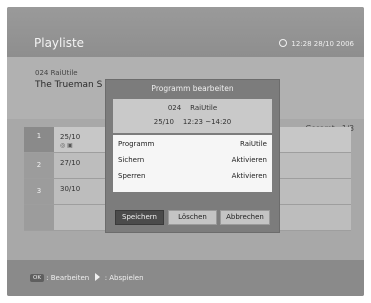 The image size is (371, 303). What do you see at coordinates (174, 108) in the screenshot?
I see `dialog-channel-number: 024` at bounding box center [174, 108].